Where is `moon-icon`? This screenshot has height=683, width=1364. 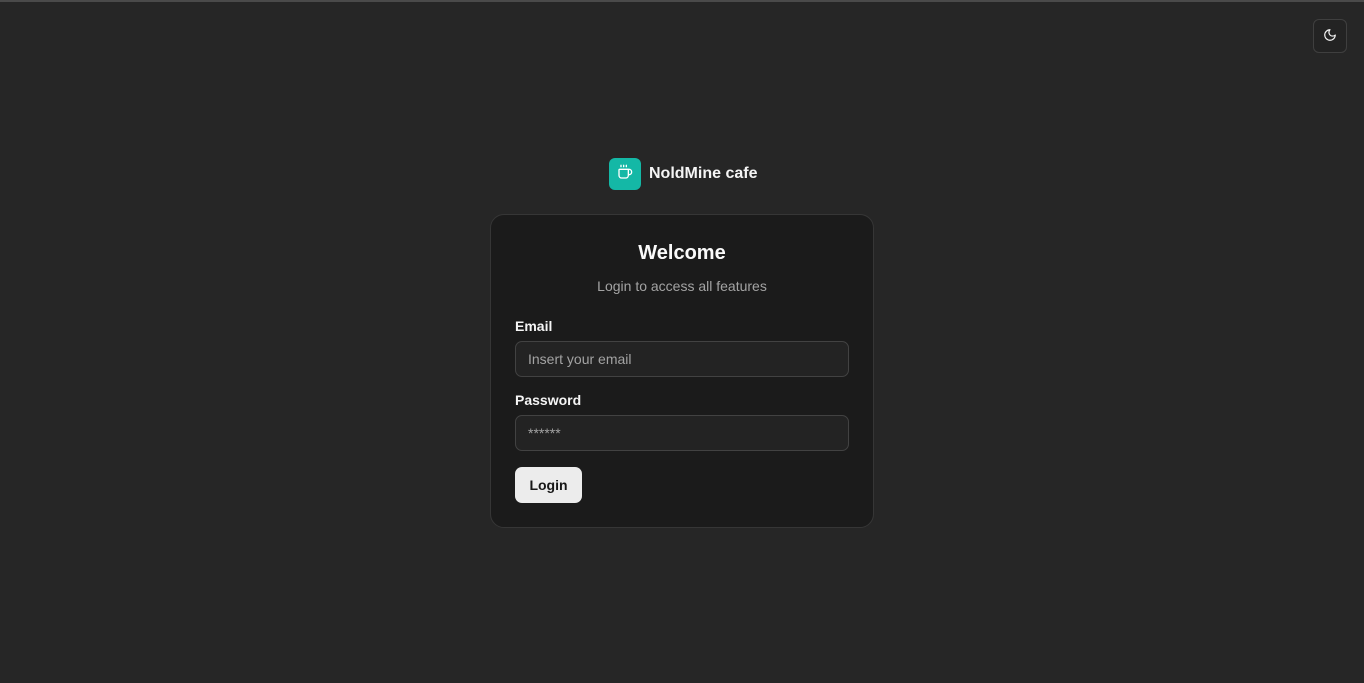 moon-icon is located at coordinates (1330, 36).